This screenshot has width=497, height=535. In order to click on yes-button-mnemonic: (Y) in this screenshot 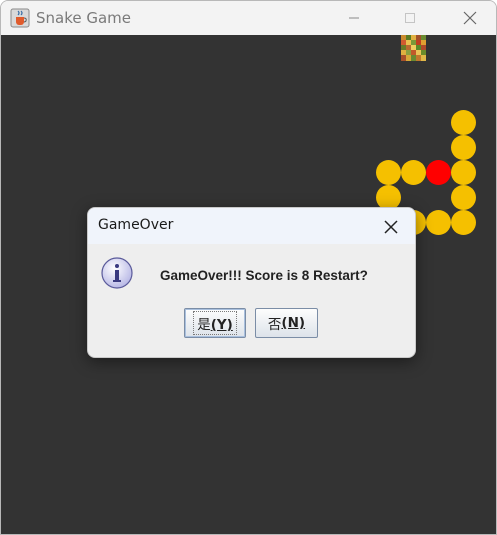, I will do `click(221, 325)`.